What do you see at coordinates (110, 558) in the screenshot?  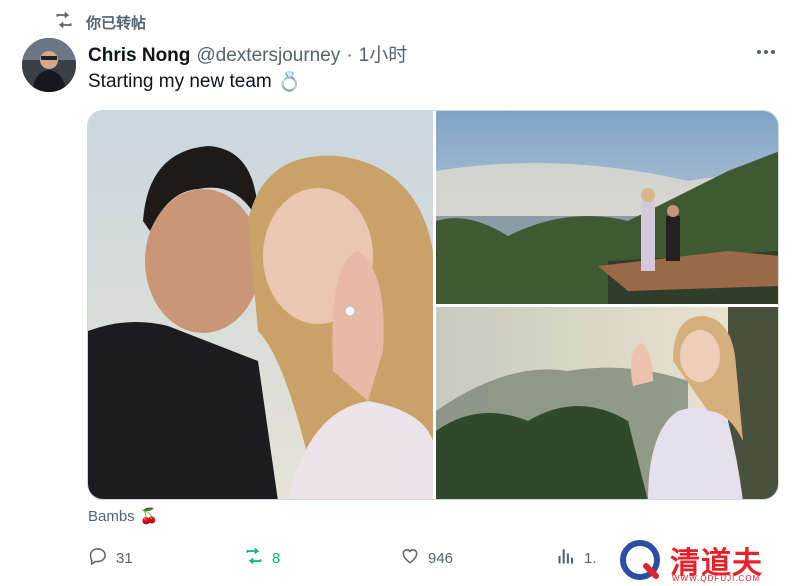 I see `reply-button: 31` at bounding box center [110, 558].